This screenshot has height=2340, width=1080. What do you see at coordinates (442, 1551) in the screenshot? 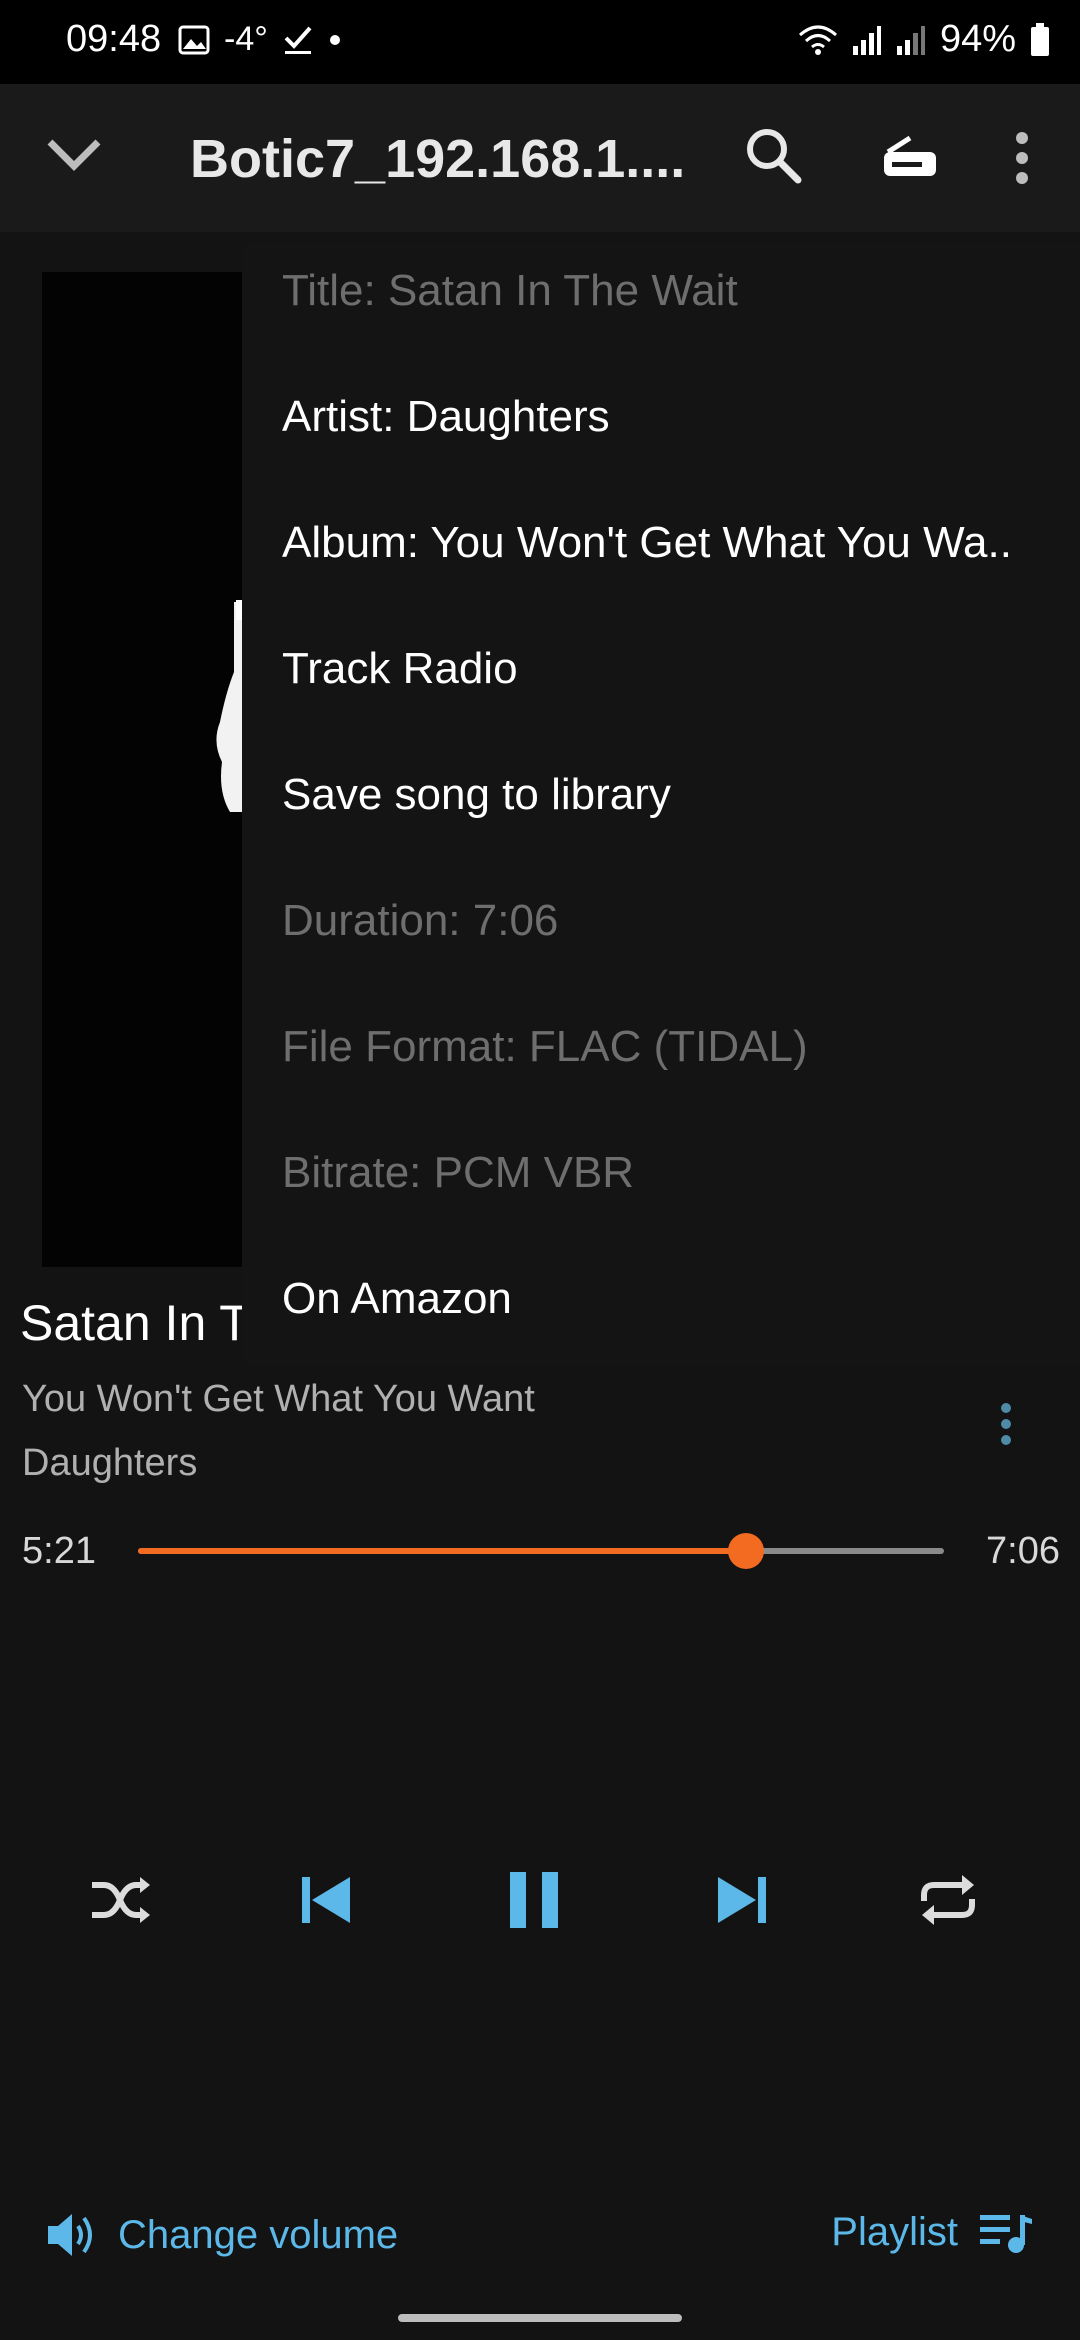
I see `seek-bar-progress` at bounding box center [442, 1551].